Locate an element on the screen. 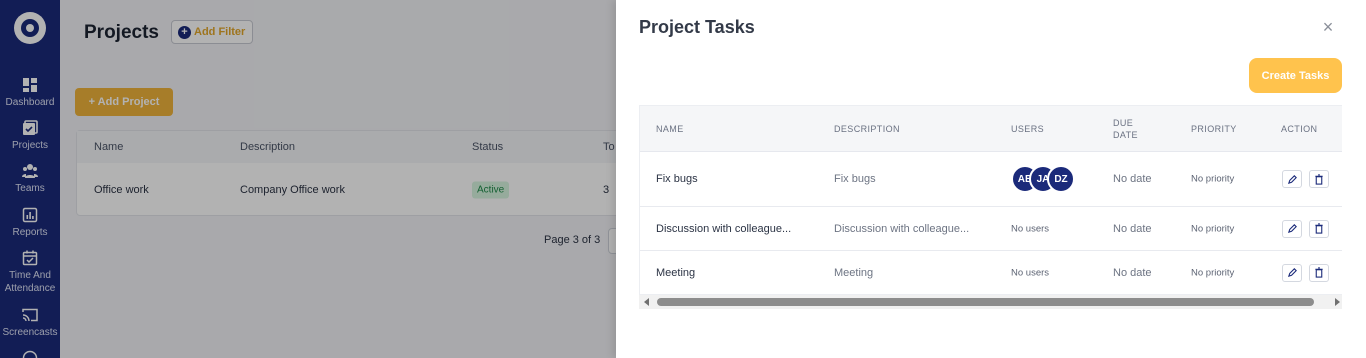  scroll-right-icon is located at coordinates (1337, 302).